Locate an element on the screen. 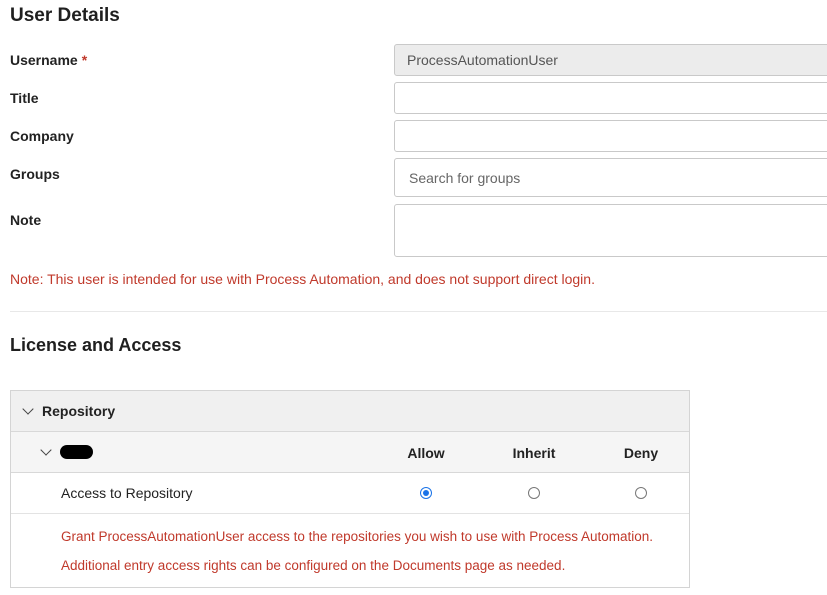  access-repository-row: Access to Repository is located at coordinates (350, 493).